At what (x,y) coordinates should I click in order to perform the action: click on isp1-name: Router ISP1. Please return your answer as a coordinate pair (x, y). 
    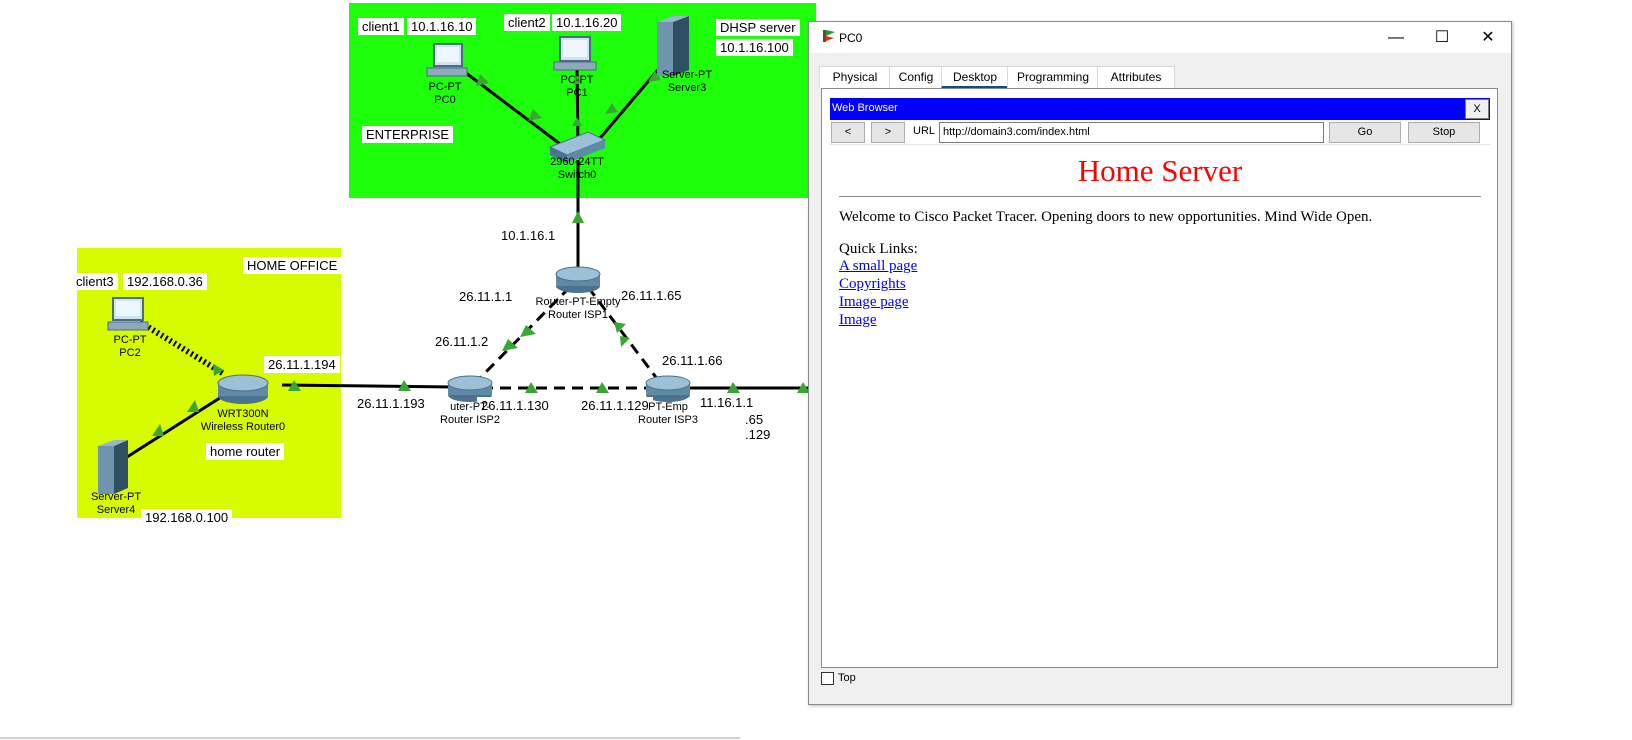
    Looking at the image, I should click on (578, 315).